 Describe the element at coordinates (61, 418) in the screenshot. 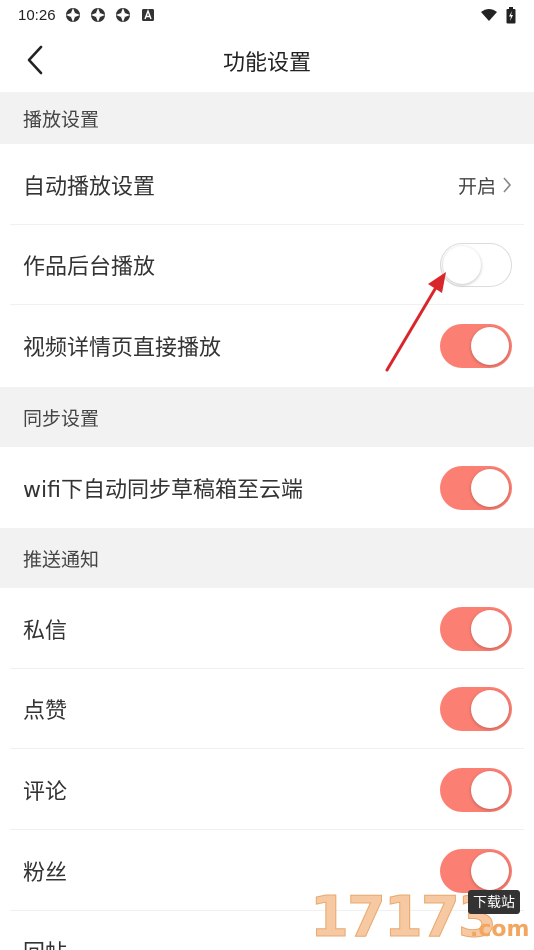

I see `section-title: 同步设置` at that location.